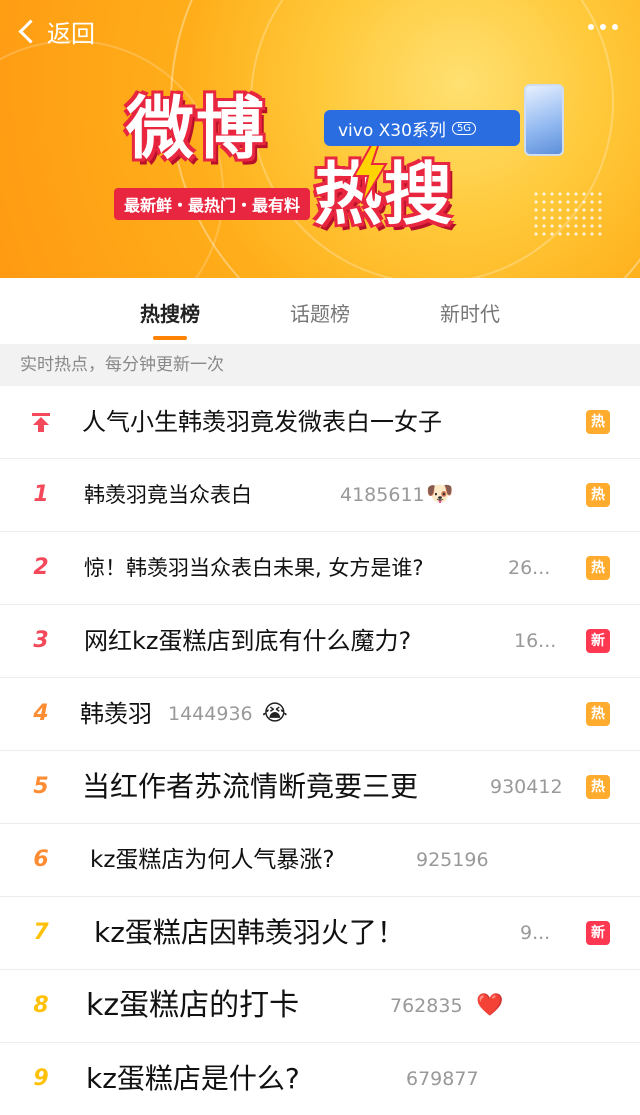 The image size is (640, 1115). What do you see at coordinates (170, 338) in the screenshot?
I see `active-tab-indicator` at bounding box center [170, 338].